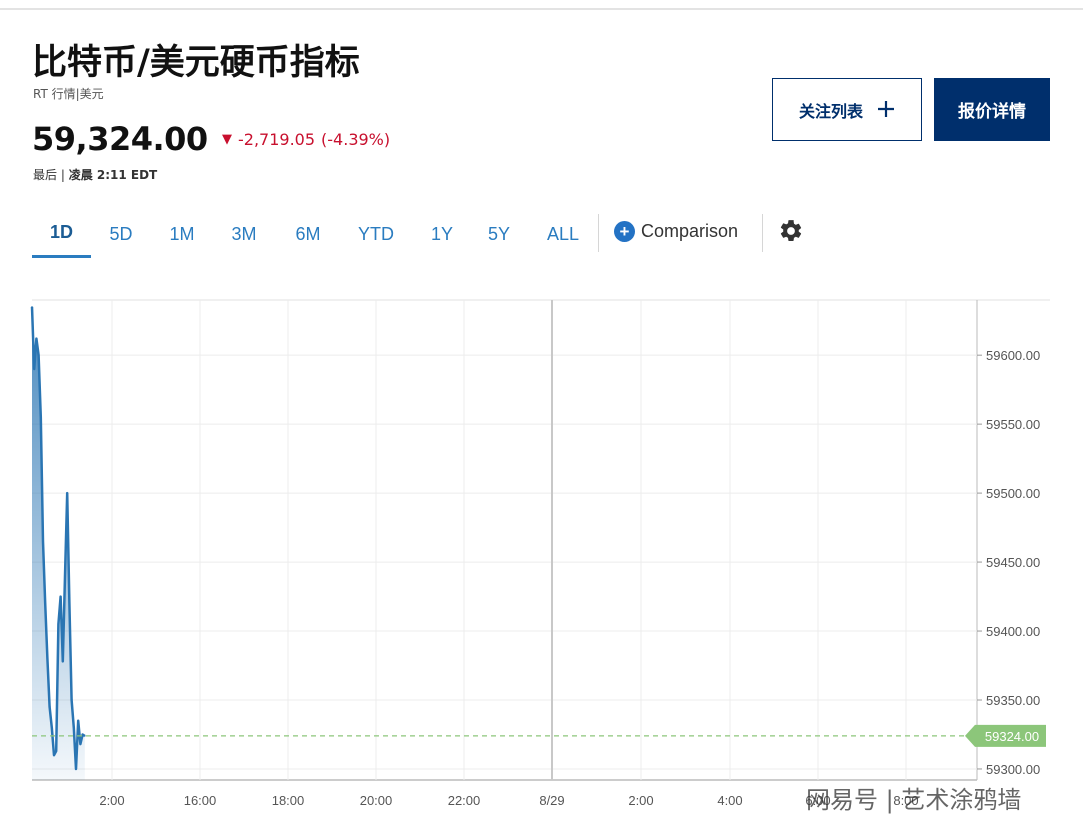 The height and width of the screenshot is (825, 1083). I want to click on watchlist-button: 关注列表, so click(847, 109).